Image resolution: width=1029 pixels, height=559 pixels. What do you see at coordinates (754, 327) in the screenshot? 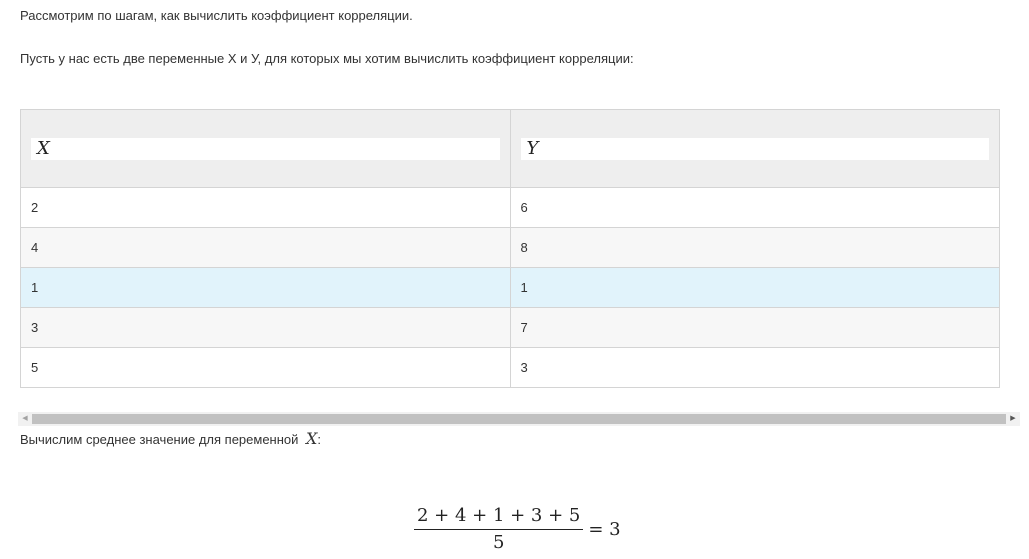
I see `cell-y: 7` at bounding box center [754, 327].